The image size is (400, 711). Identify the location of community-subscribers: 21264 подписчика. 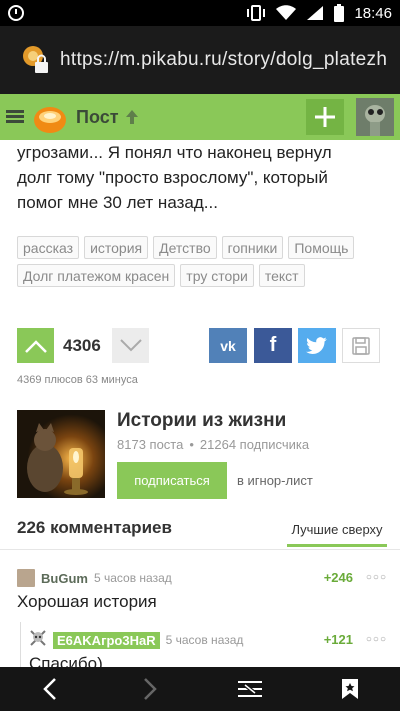
(254, 444).